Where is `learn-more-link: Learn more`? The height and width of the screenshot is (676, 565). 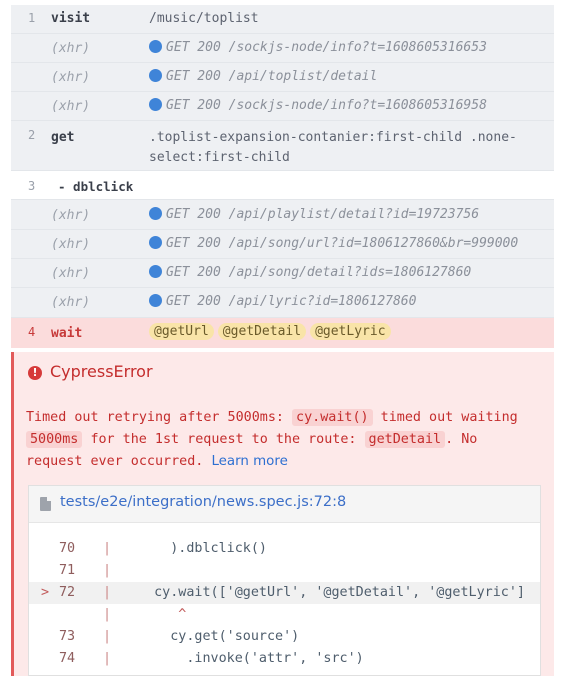 learn-more-link: Learn more is located at coordinates (249, 461).